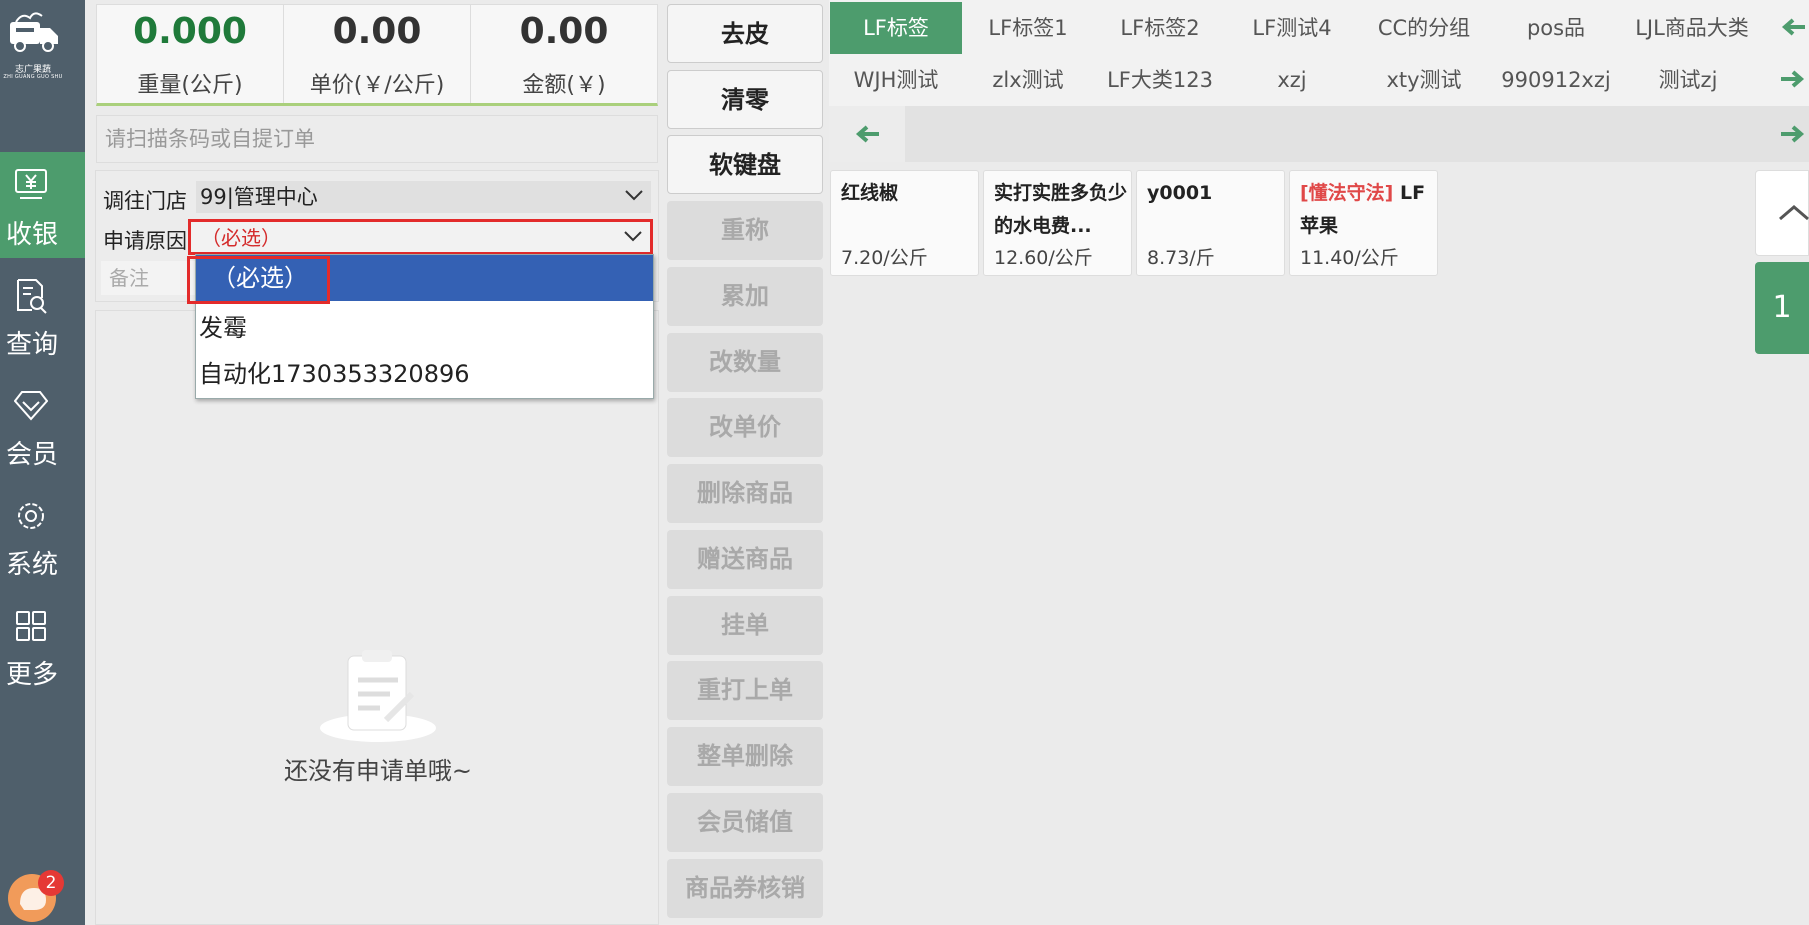 This screenshot has height=925, width=1809. What do you see at coordinates (745, 164) in the screenshot?
I see `soft-keyboard-button: 软键盘` at bounding box center [745, 164].